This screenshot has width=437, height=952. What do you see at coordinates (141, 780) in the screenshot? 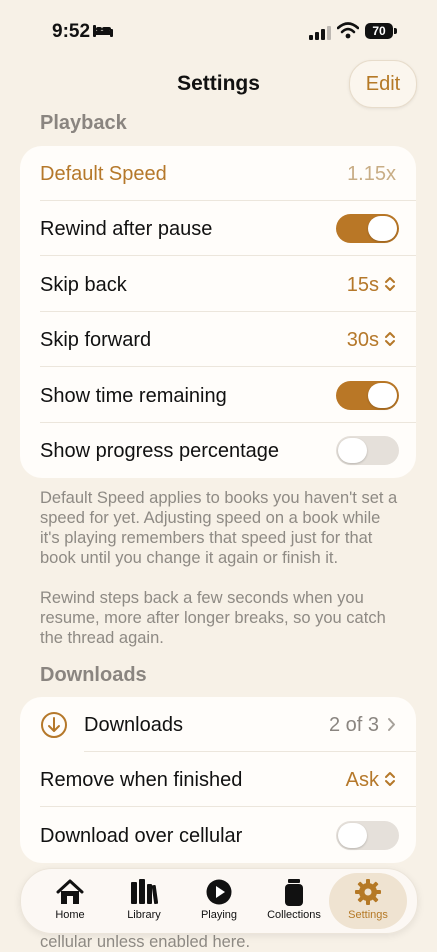
I see `remove-when-finished-label: Remove when finished` at bounding box center [141, 780].